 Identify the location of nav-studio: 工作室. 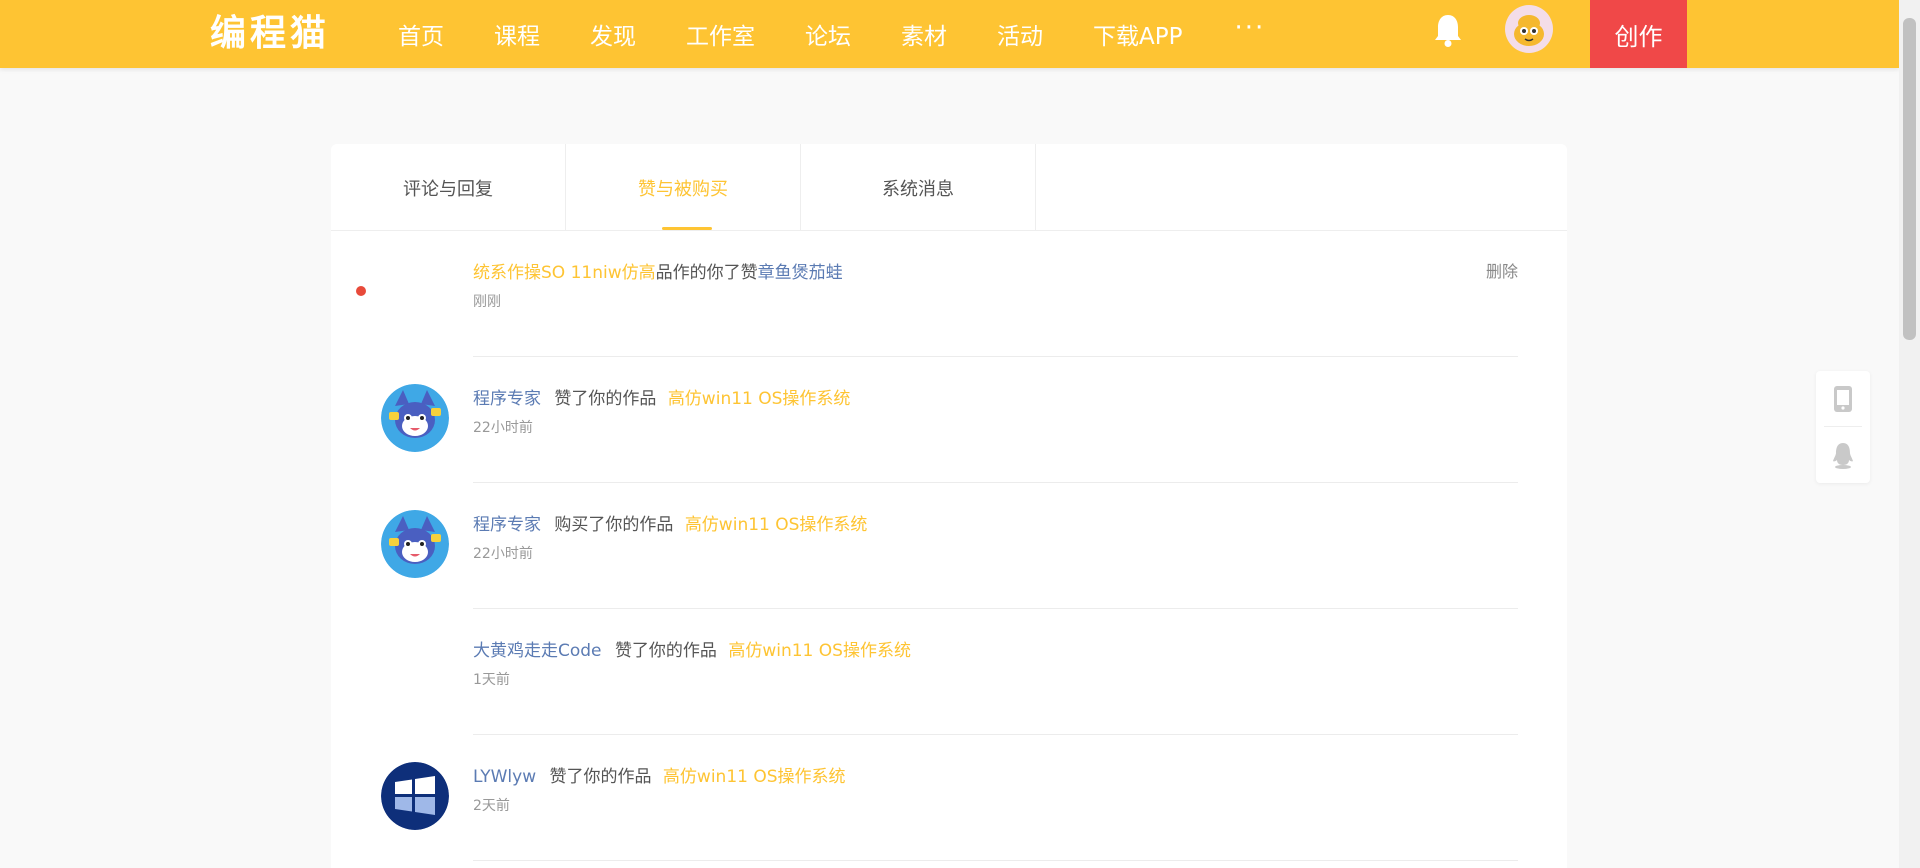
(720, 34).